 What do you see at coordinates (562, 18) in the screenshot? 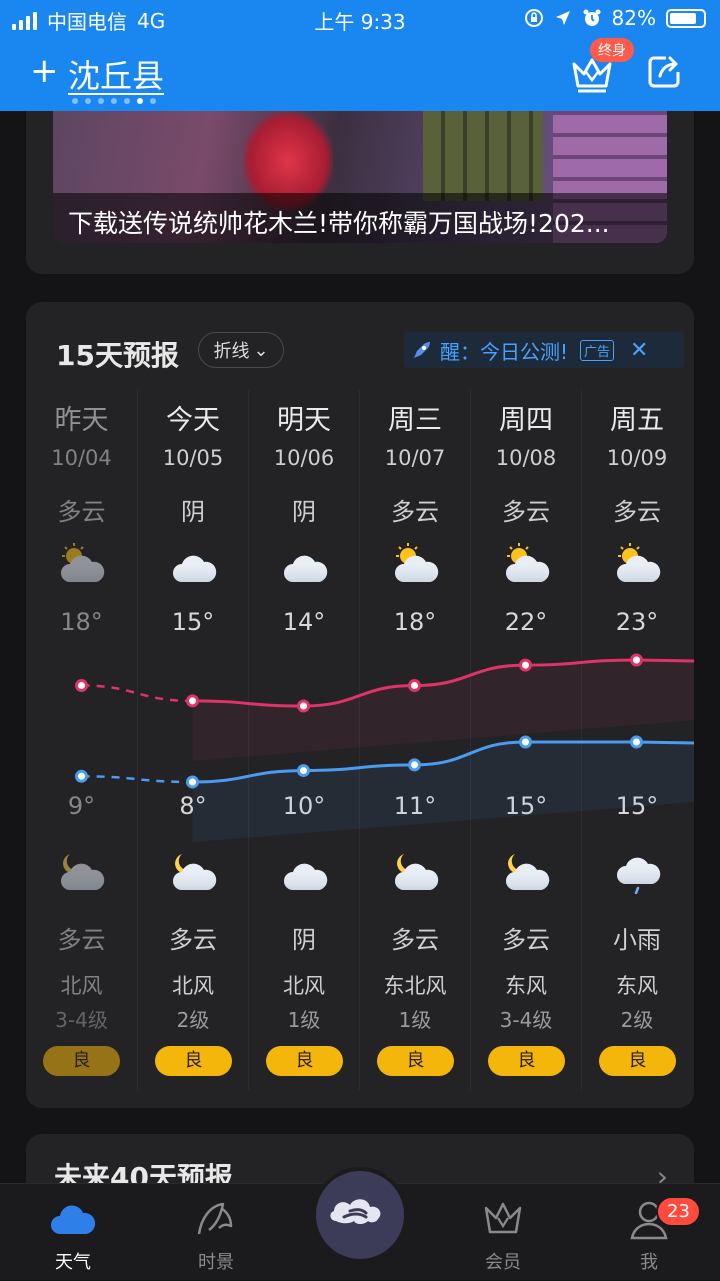
I see `location-icon` at bounding box center [562, 18].